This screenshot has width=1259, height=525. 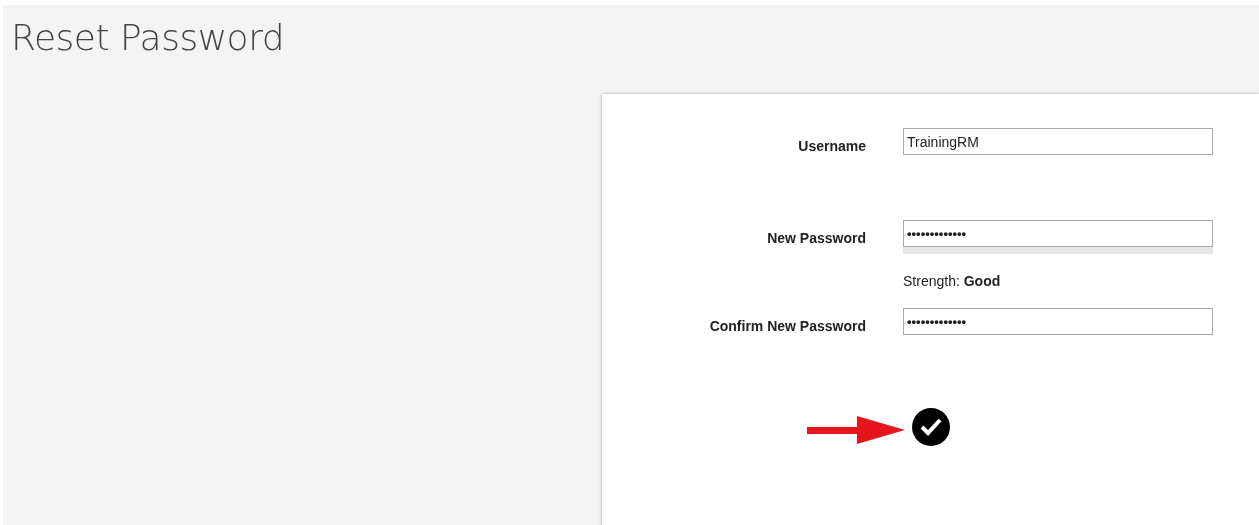 I want to click on strength-text: Strength: Good, so click(x=952, y=281).